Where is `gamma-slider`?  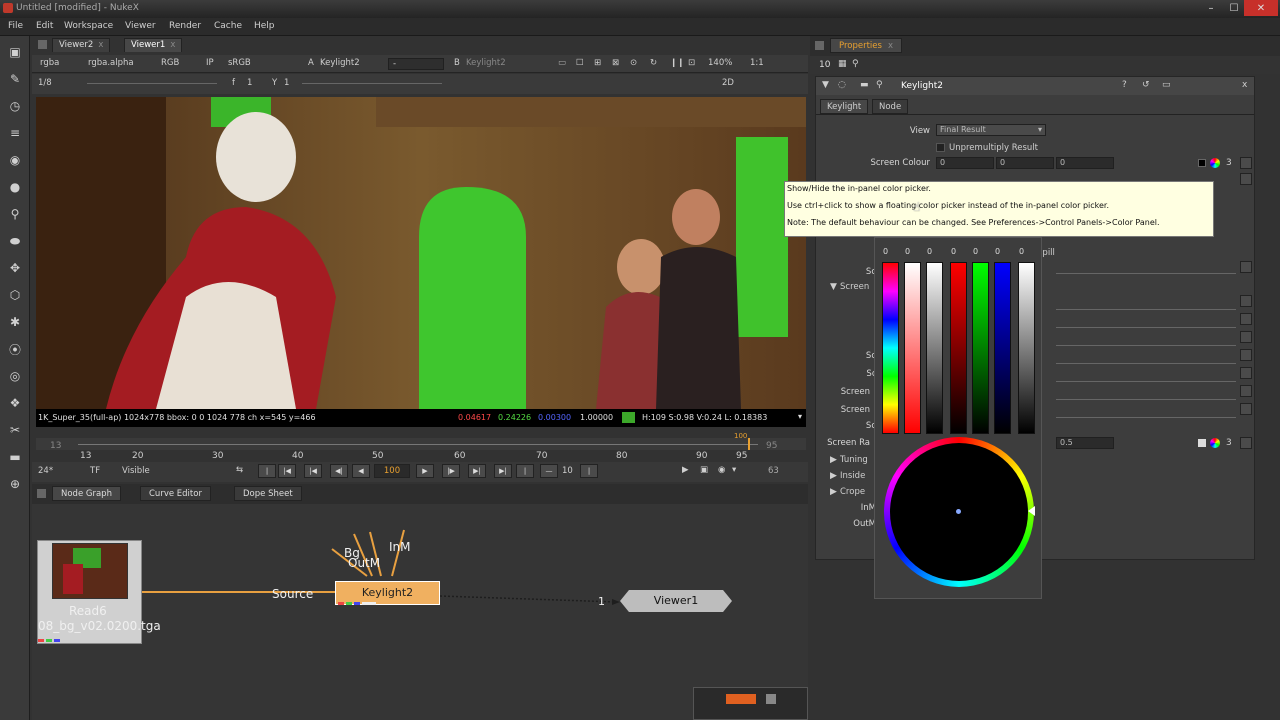 gamma-slider is located at coordinates (372, 83).